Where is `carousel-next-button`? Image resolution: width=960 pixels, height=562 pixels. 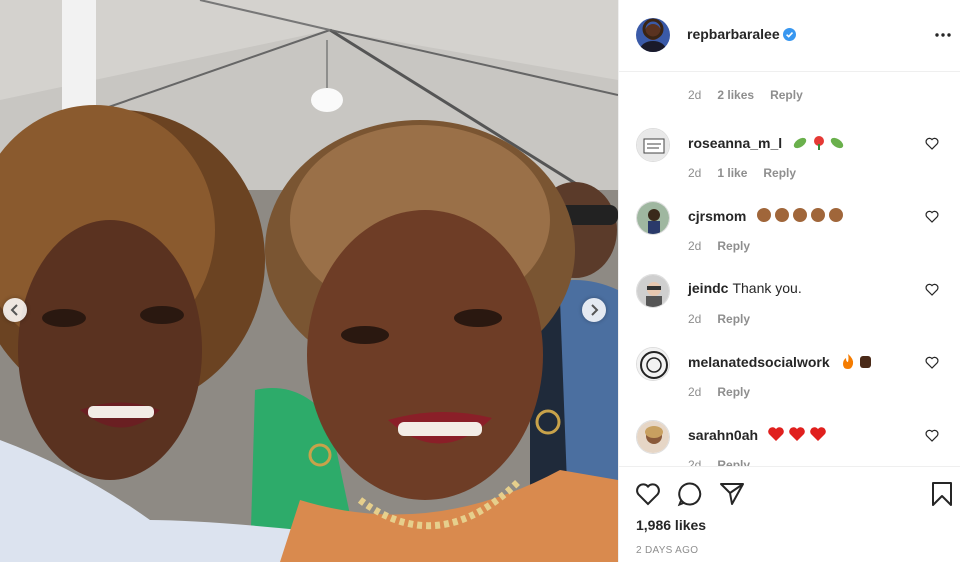
carousel-next-button is located at coordinates (594, 310).